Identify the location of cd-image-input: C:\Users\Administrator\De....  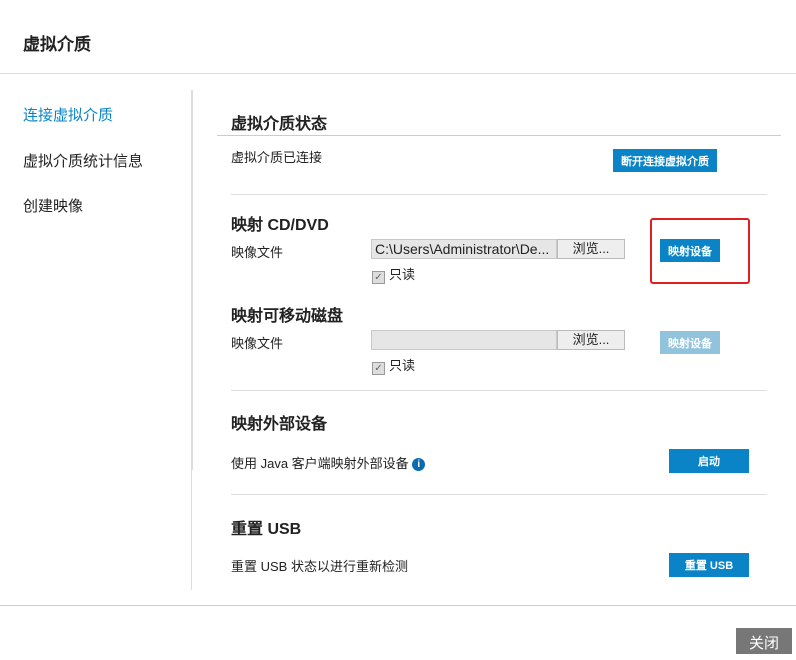
(464, 249).